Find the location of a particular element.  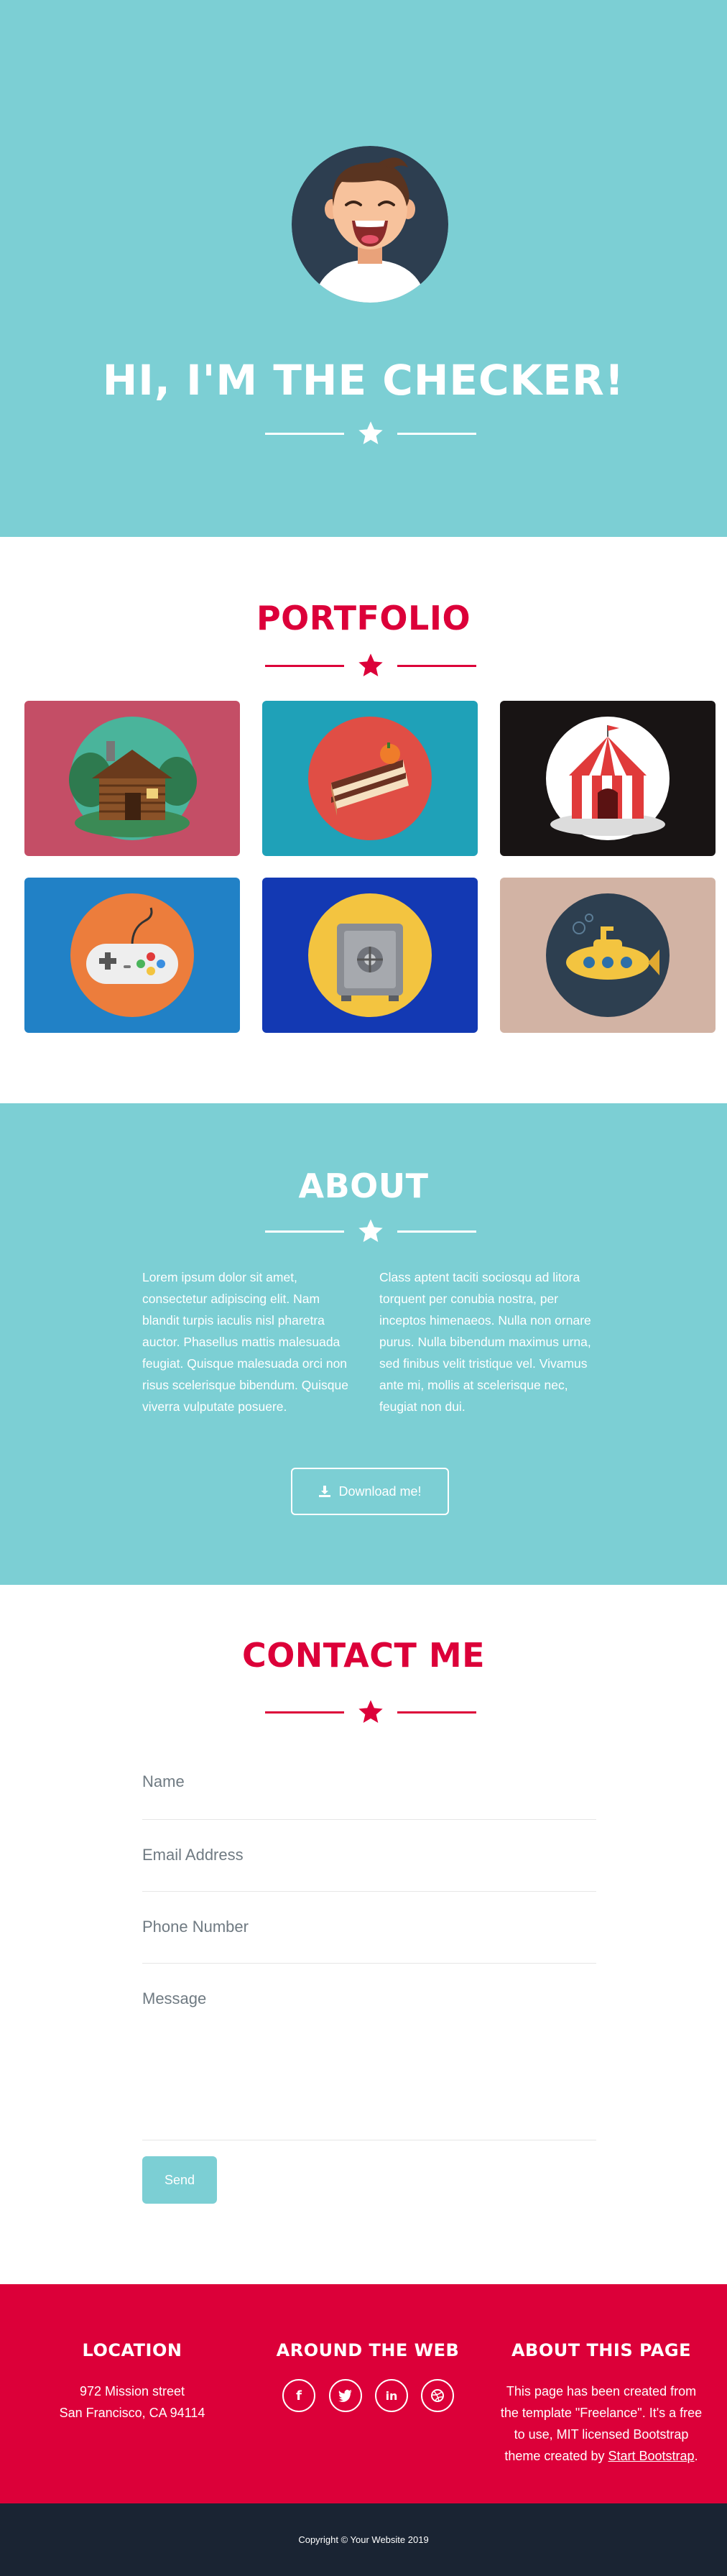

portfolio-item-game is located at coordinates (132, 955).